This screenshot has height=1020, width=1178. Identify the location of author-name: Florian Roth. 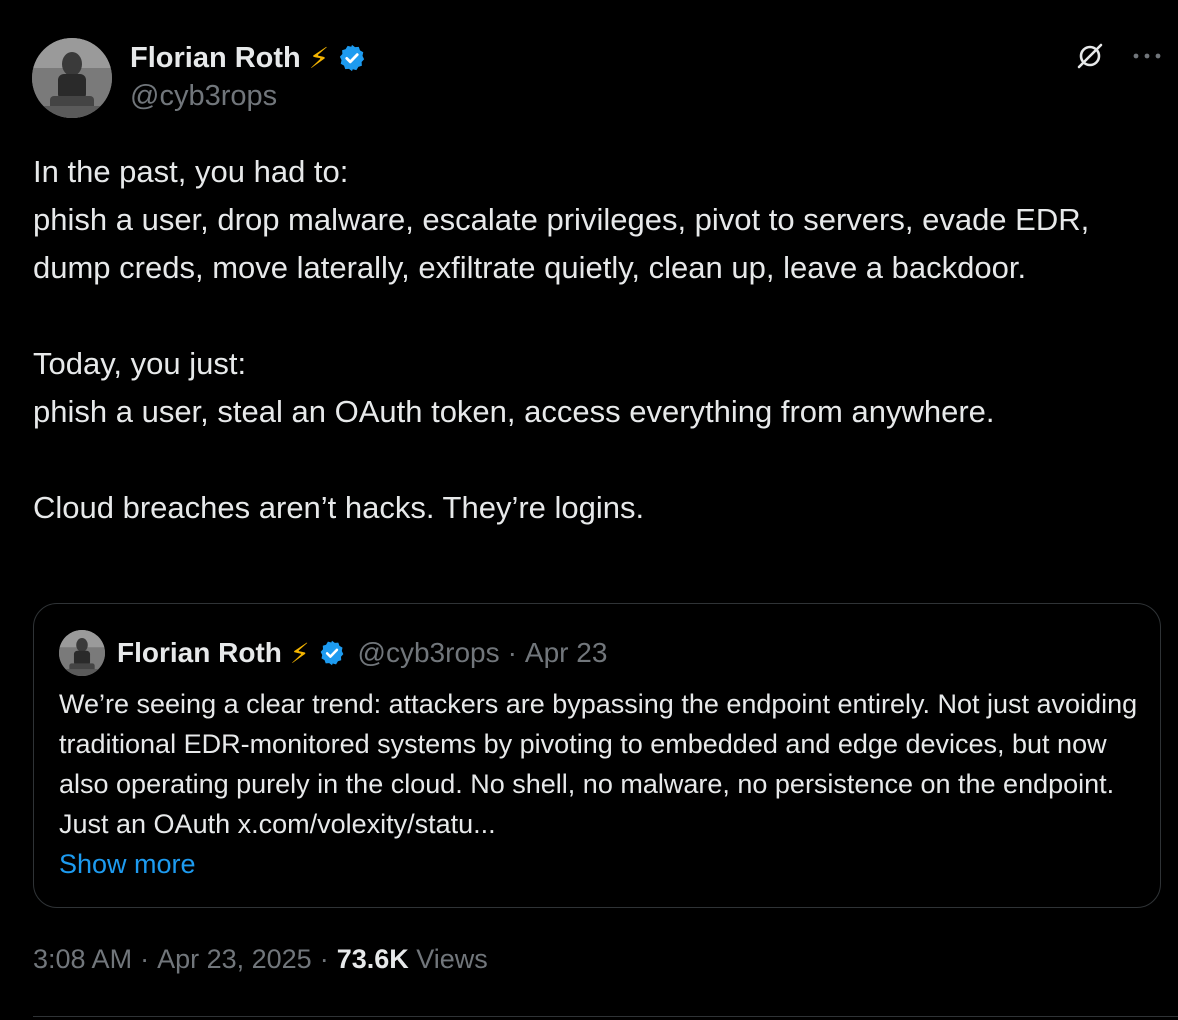
(215, 58).